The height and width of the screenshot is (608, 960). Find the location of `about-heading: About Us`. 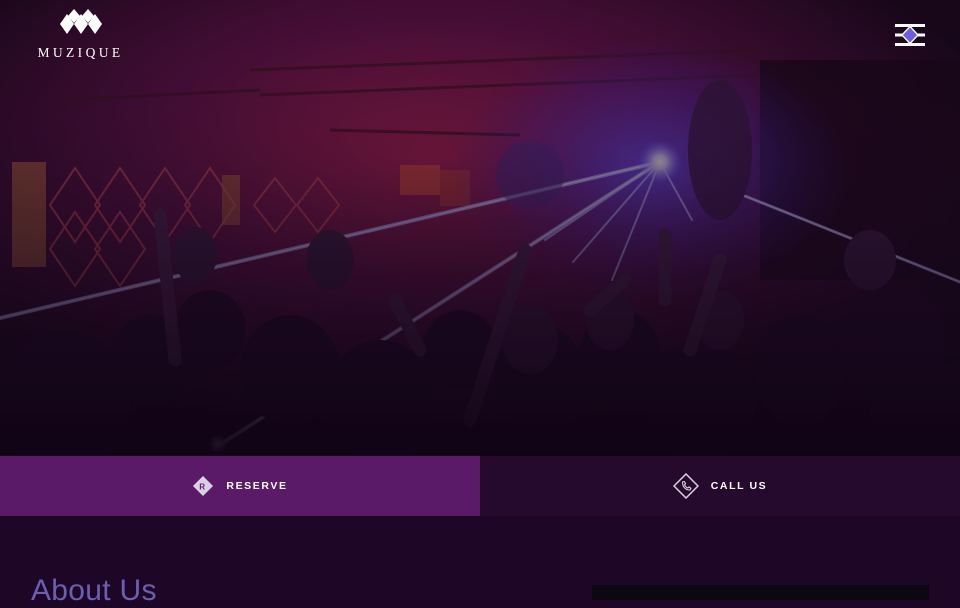

about-heading: About Us is located at coordinates (94, 590).